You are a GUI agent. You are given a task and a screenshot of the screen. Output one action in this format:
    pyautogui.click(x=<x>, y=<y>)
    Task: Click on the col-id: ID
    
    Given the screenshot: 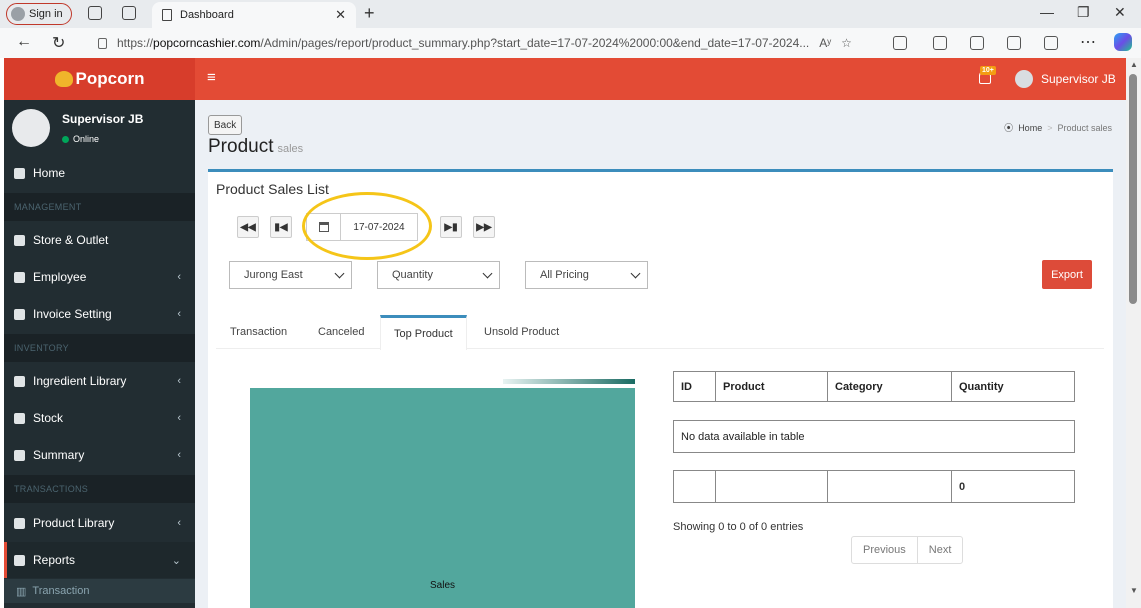 What is the action you would take?
    pyautogui.click(x=694, y=386)
    